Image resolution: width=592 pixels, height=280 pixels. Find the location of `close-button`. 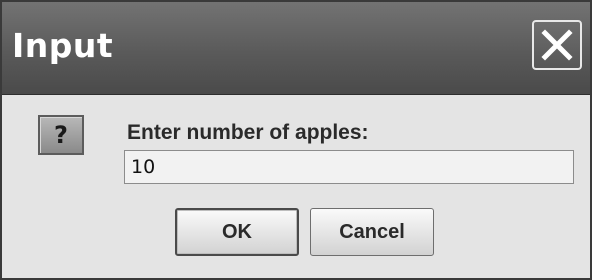

close-button is located at coordinates (557, 45).